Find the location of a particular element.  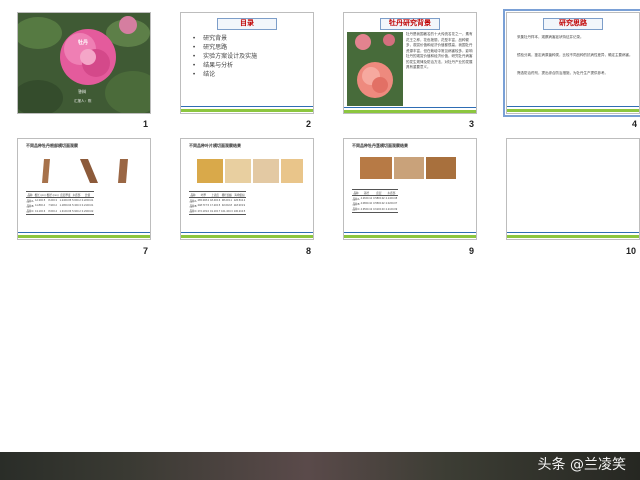

slide3-title: 牡丹研究背景 is located at coordinates (410, 24).